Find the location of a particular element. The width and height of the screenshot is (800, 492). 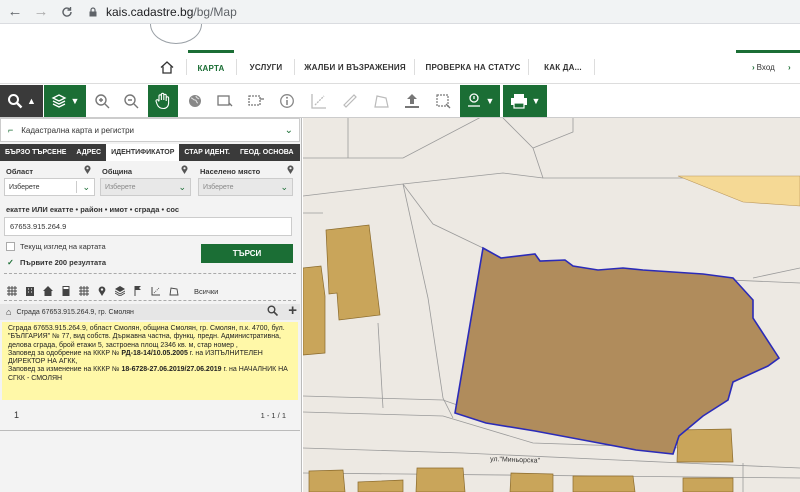

tab-quick-search: БЪРЗО ТЪРСЕНЕ is located at coordinates (35, 152).